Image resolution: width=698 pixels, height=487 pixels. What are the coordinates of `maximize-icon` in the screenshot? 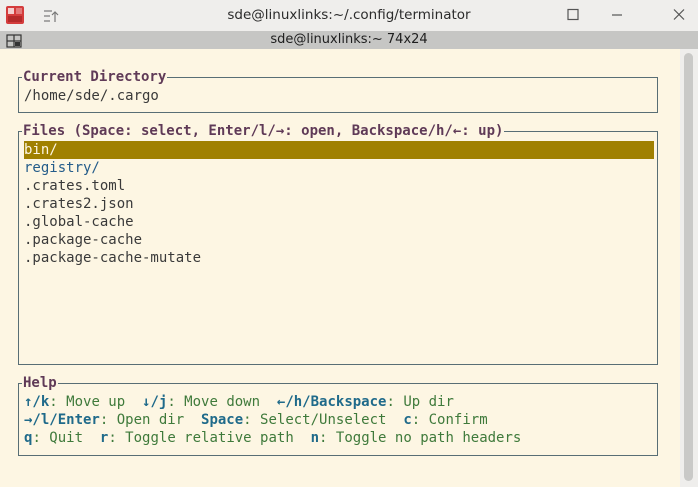 It's located at (573, 14).